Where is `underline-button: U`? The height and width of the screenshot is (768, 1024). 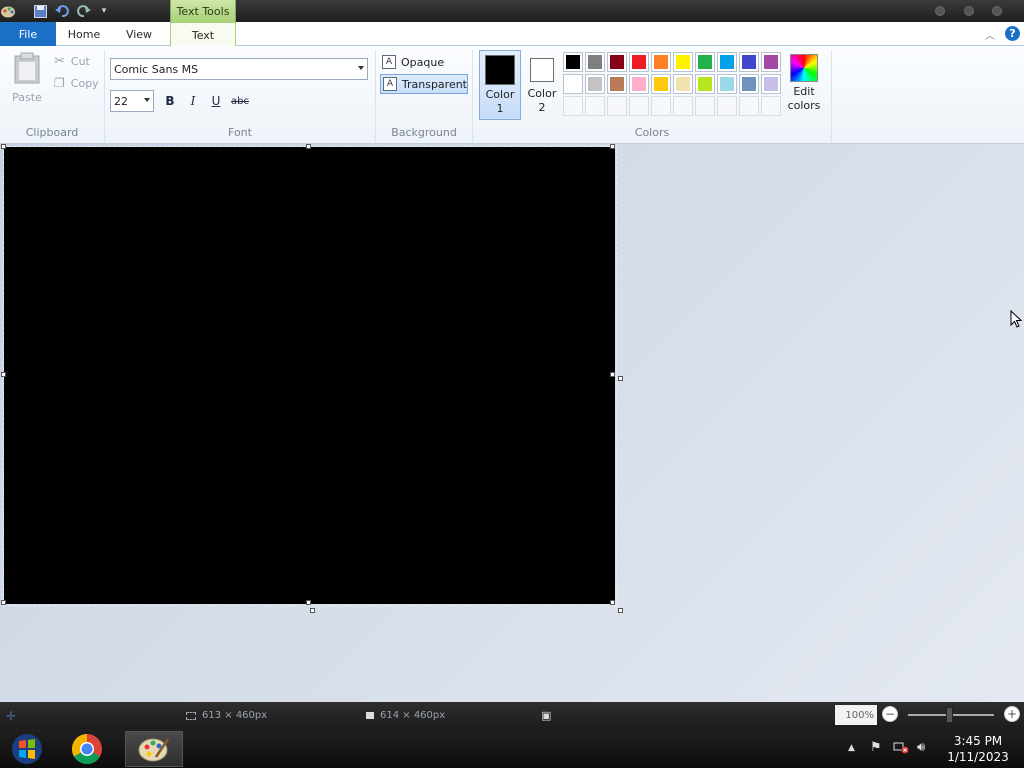
underline-button: U is located at coordinates (216, 101).